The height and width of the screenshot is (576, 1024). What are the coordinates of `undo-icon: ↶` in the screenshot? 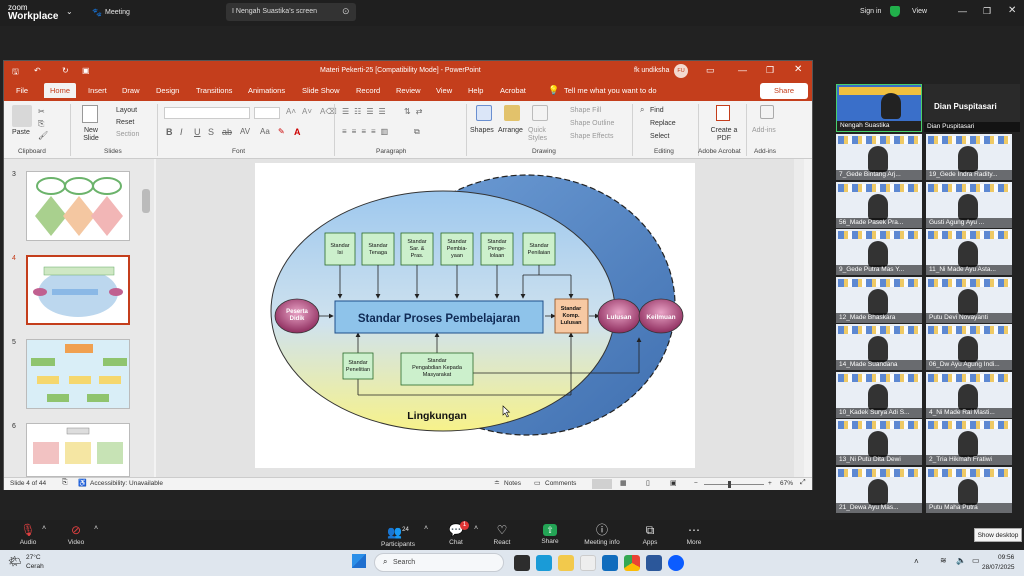 It's located at (37, 70).